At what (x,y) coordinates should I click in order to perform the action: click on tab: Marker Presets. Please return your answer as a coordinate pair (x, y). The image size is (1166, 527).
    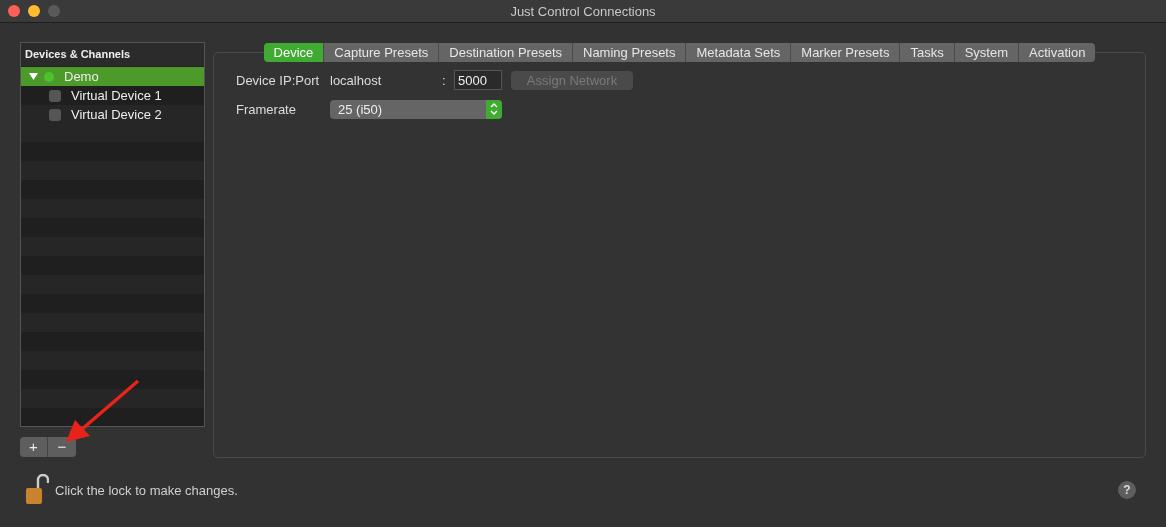
    Looking at the image, I should click on (846, 52).